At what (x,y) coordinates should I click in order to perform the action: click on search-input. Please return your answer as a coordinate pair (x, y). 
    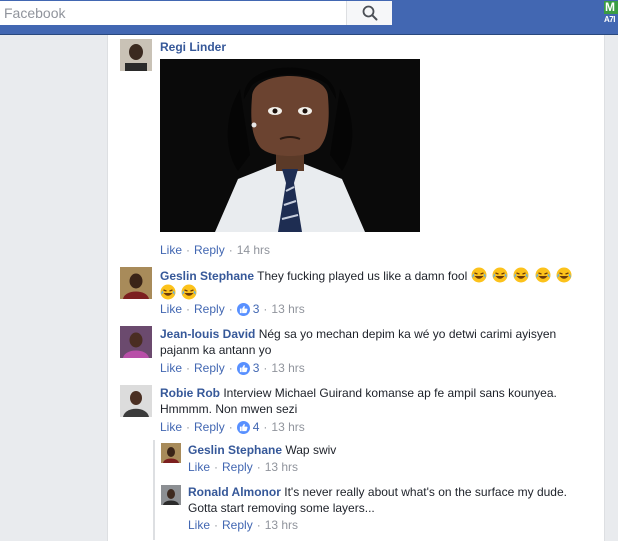
    Looking at the image, I should click on (172, 13).